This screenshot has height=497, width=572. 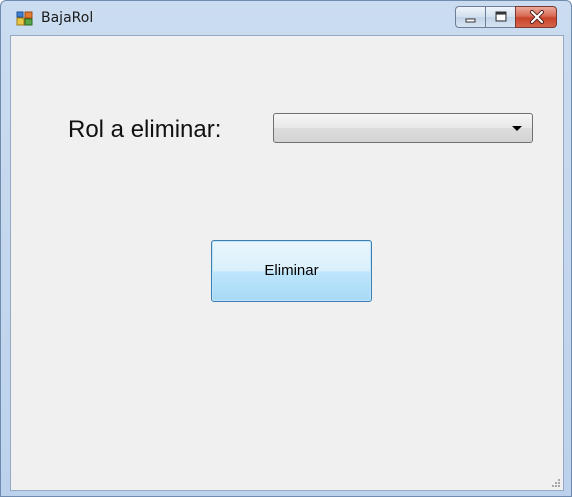 I want to click on window-title: BajaRol, so click(x=67, y=18).